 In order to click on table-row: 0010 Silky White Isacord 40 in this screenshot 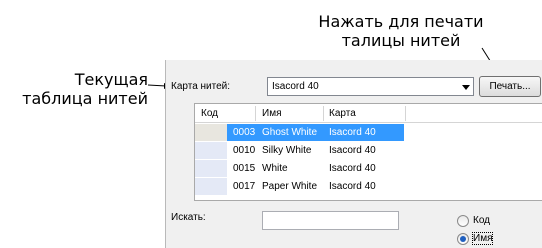, I will do `click(368, 150)`.